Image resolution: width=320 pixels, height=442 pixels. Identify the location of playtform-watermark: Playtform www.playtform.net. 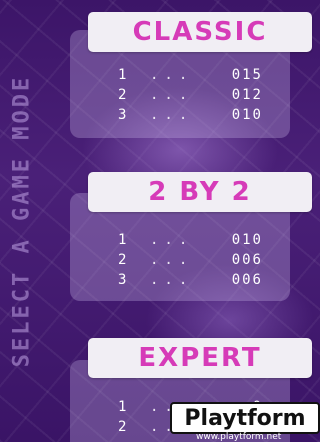
(243, 422).